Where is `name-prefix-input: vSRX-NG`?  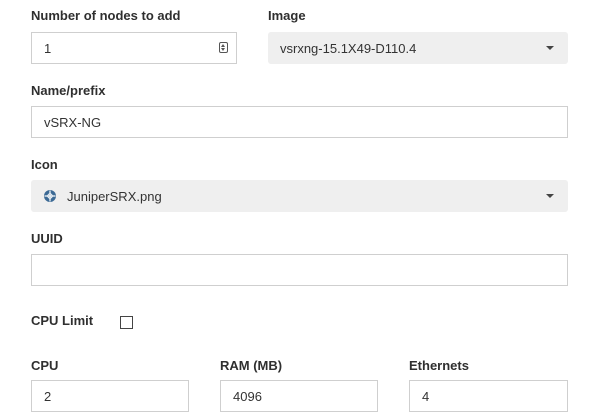
name-prefix-input: vSRX-NG is located at coordinates (299, 122).